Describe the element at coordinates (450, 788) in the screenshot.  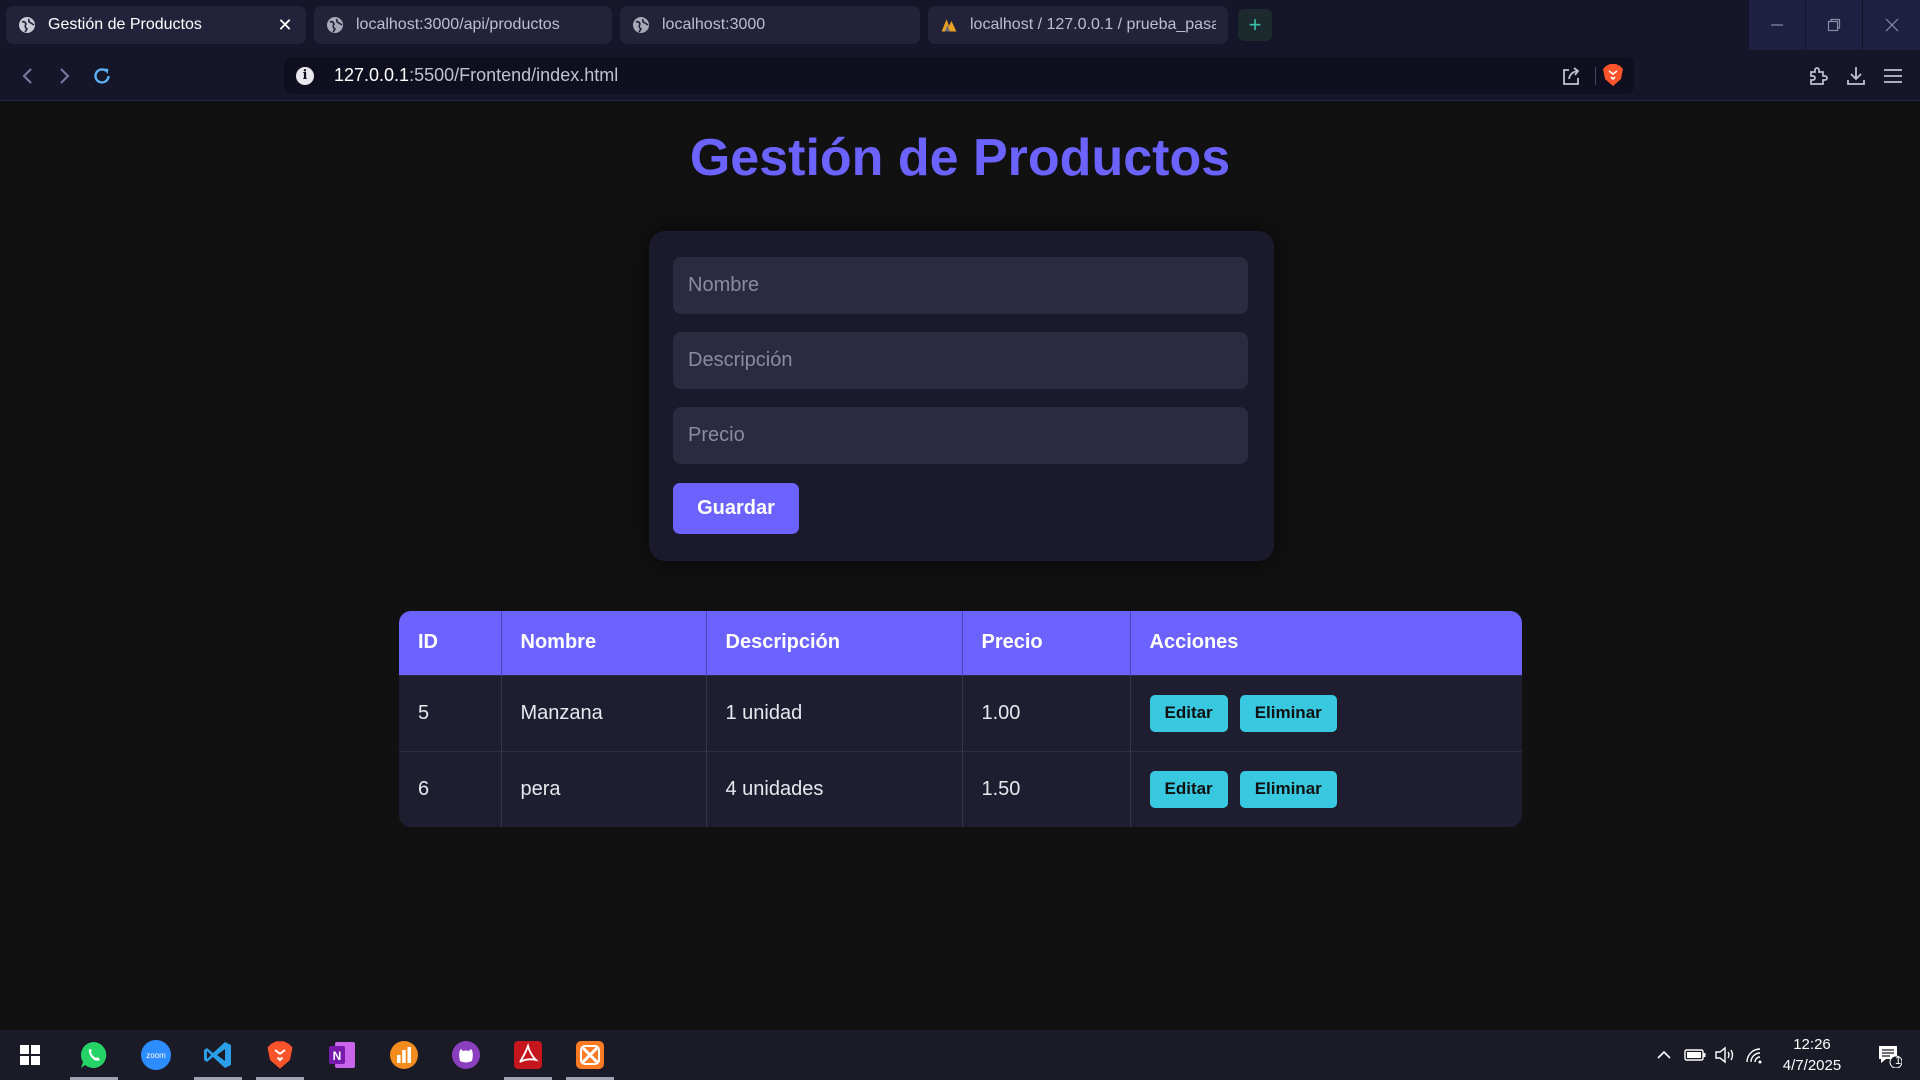
I see `cell-id: 6` at that location.